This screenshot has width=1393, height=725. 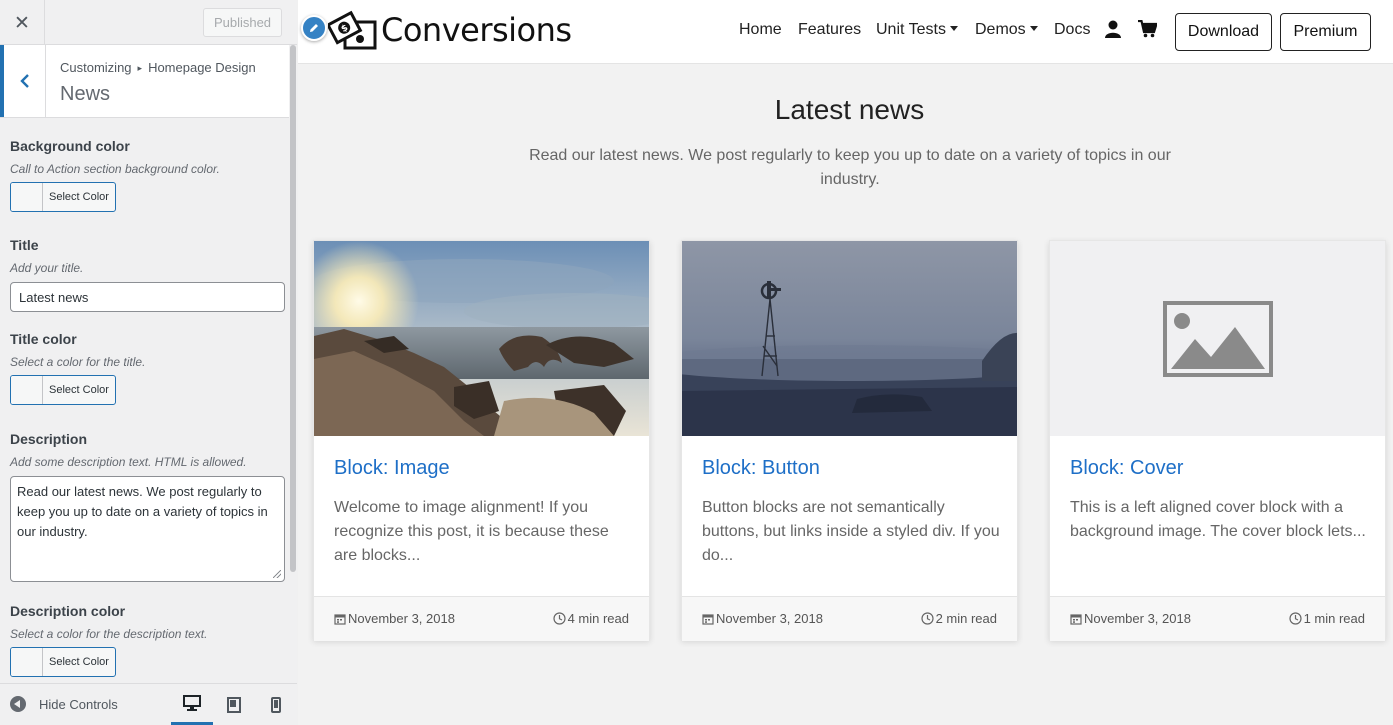 What do you see at coordinates (78, 704) in the screenshot?
I see `hide-controls-label: Hide Controls` at bounding box center [78, 704].